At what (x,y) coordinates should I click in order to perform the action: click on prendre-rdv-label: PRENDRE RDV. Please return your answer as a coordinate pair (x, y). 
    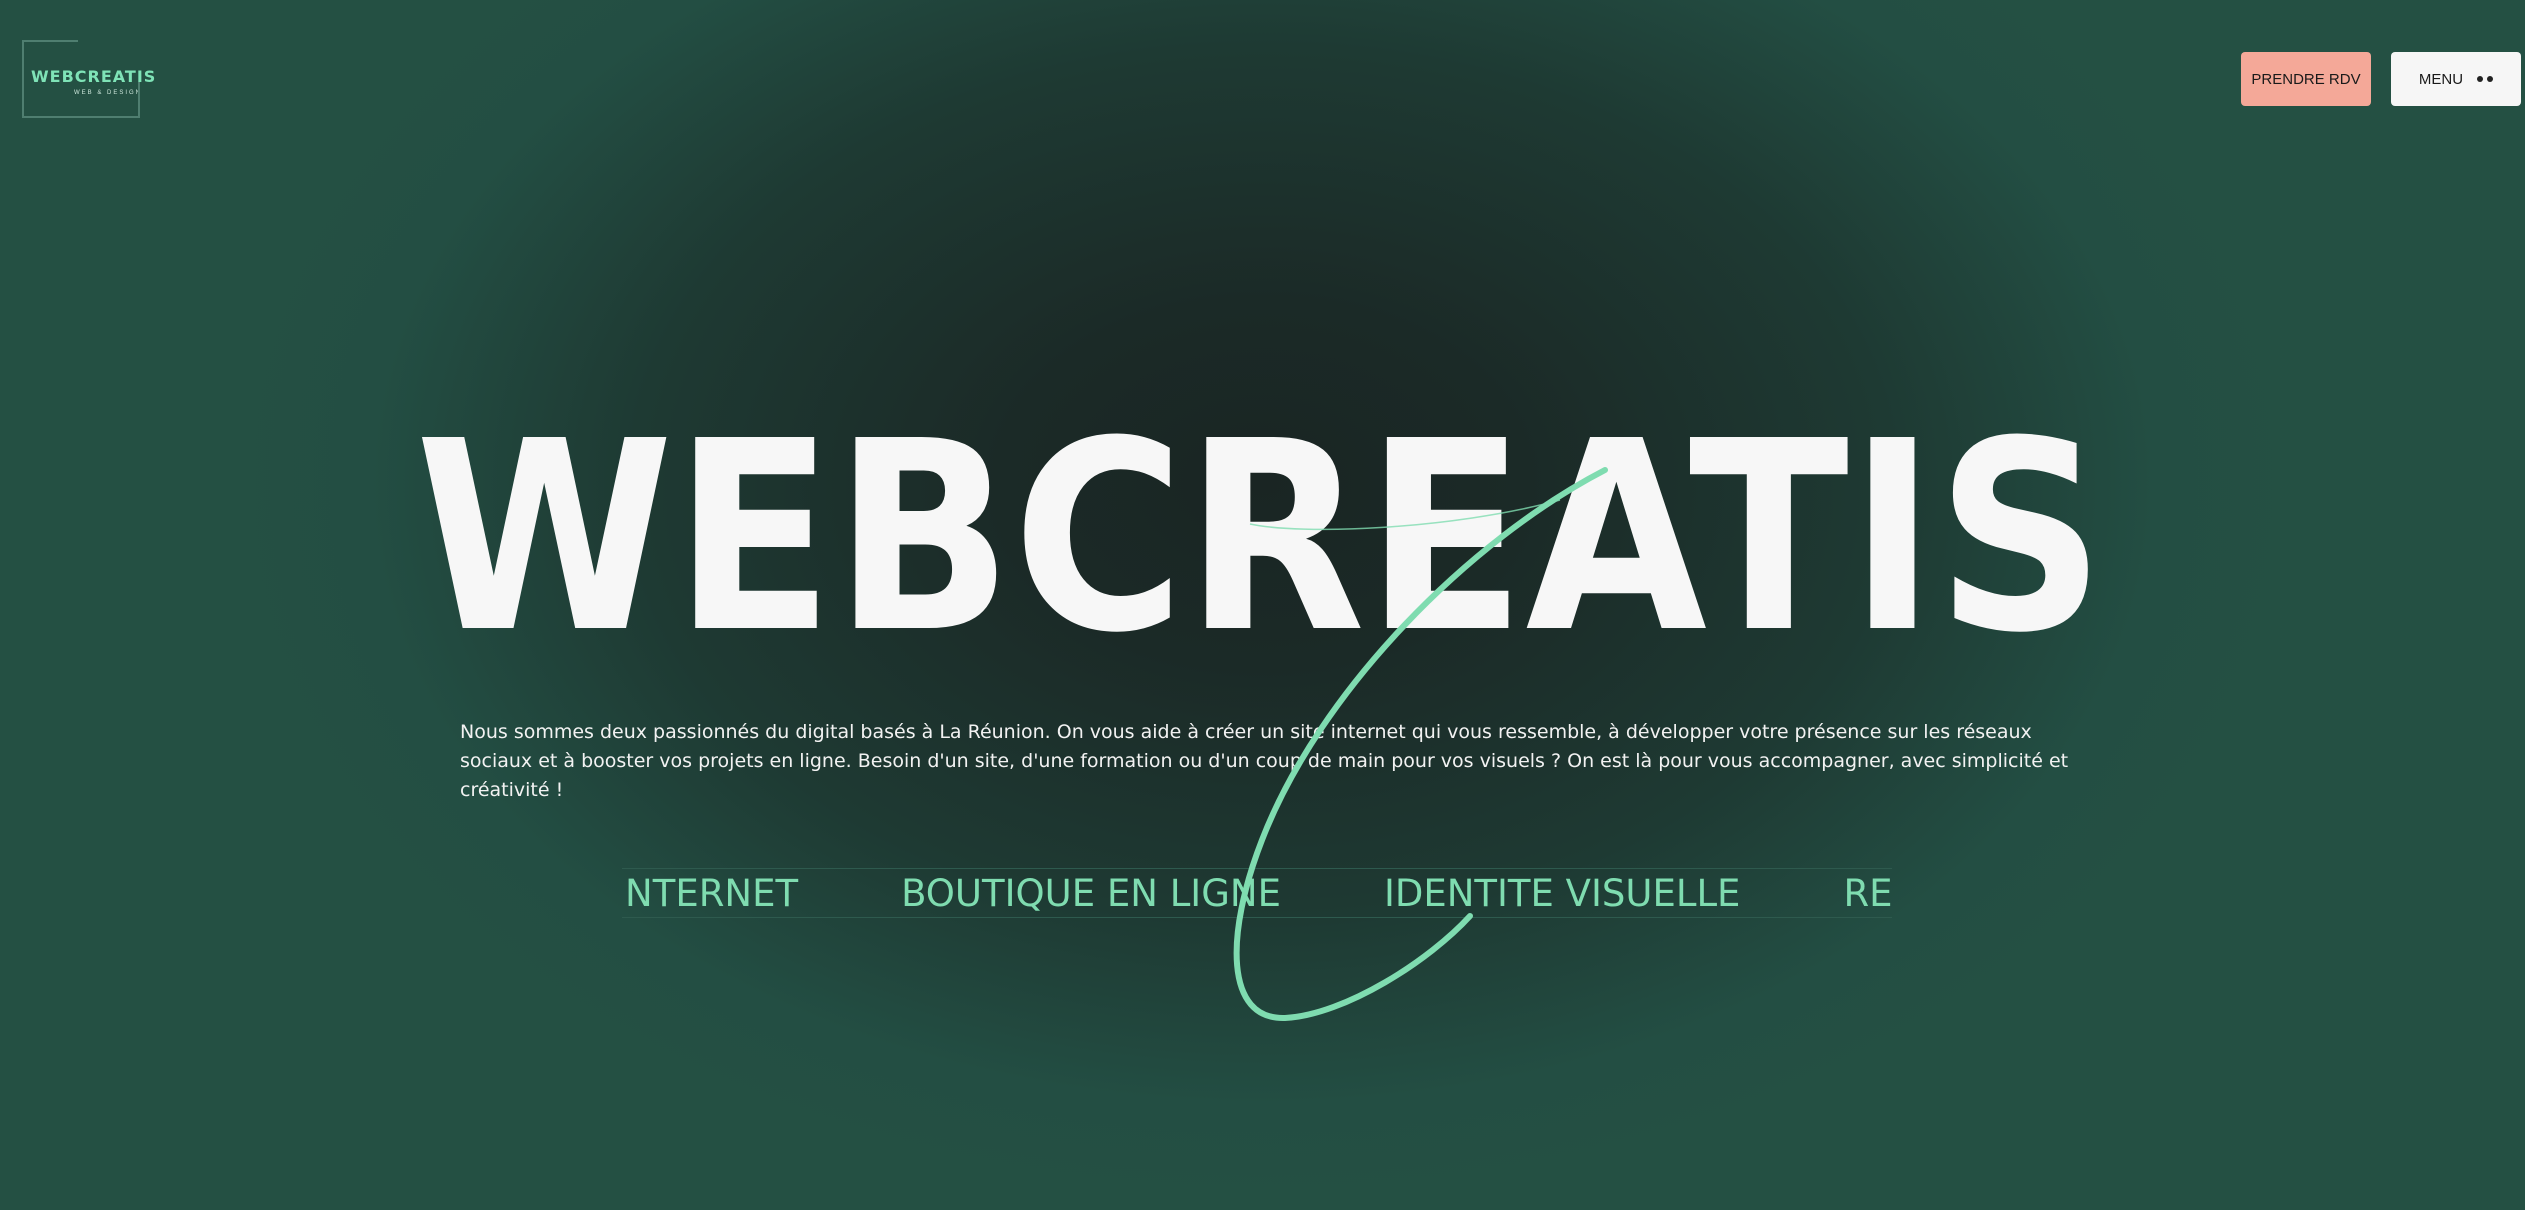
    Looking at the image, I should click on (2306, 79).